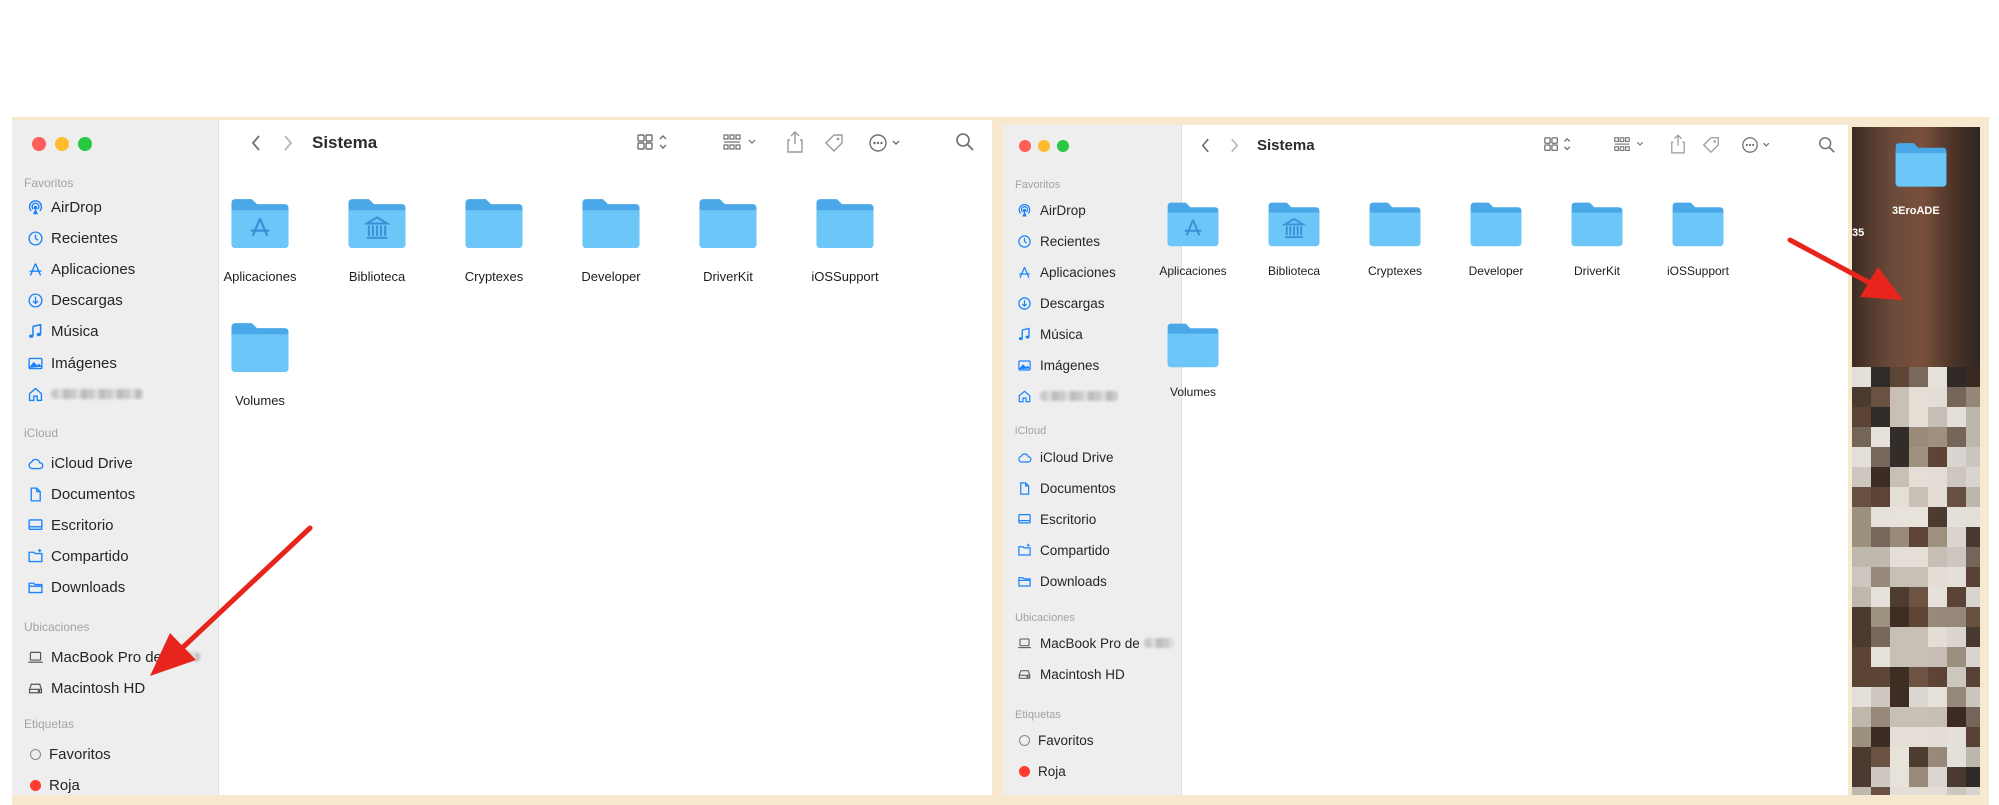 The width and height of the screenshot is (1999, 805). What do you see at coordinates (345, 142) in the screenshot?
I see `window-title: Sistema` at bounding box center [345, 142].